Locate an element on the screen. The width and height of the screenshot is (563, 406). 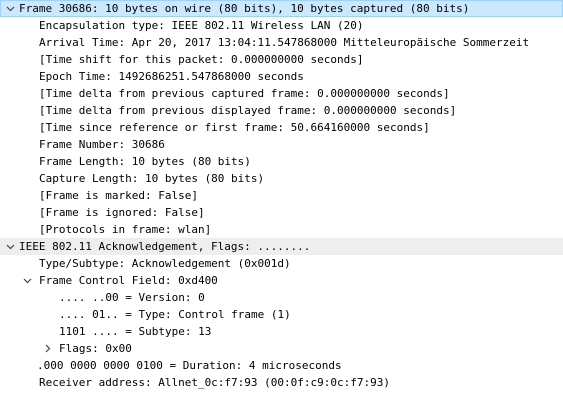
fcf-bit-row: 1101 .... = Subtype: 13 is located at coordinates (281, 331).